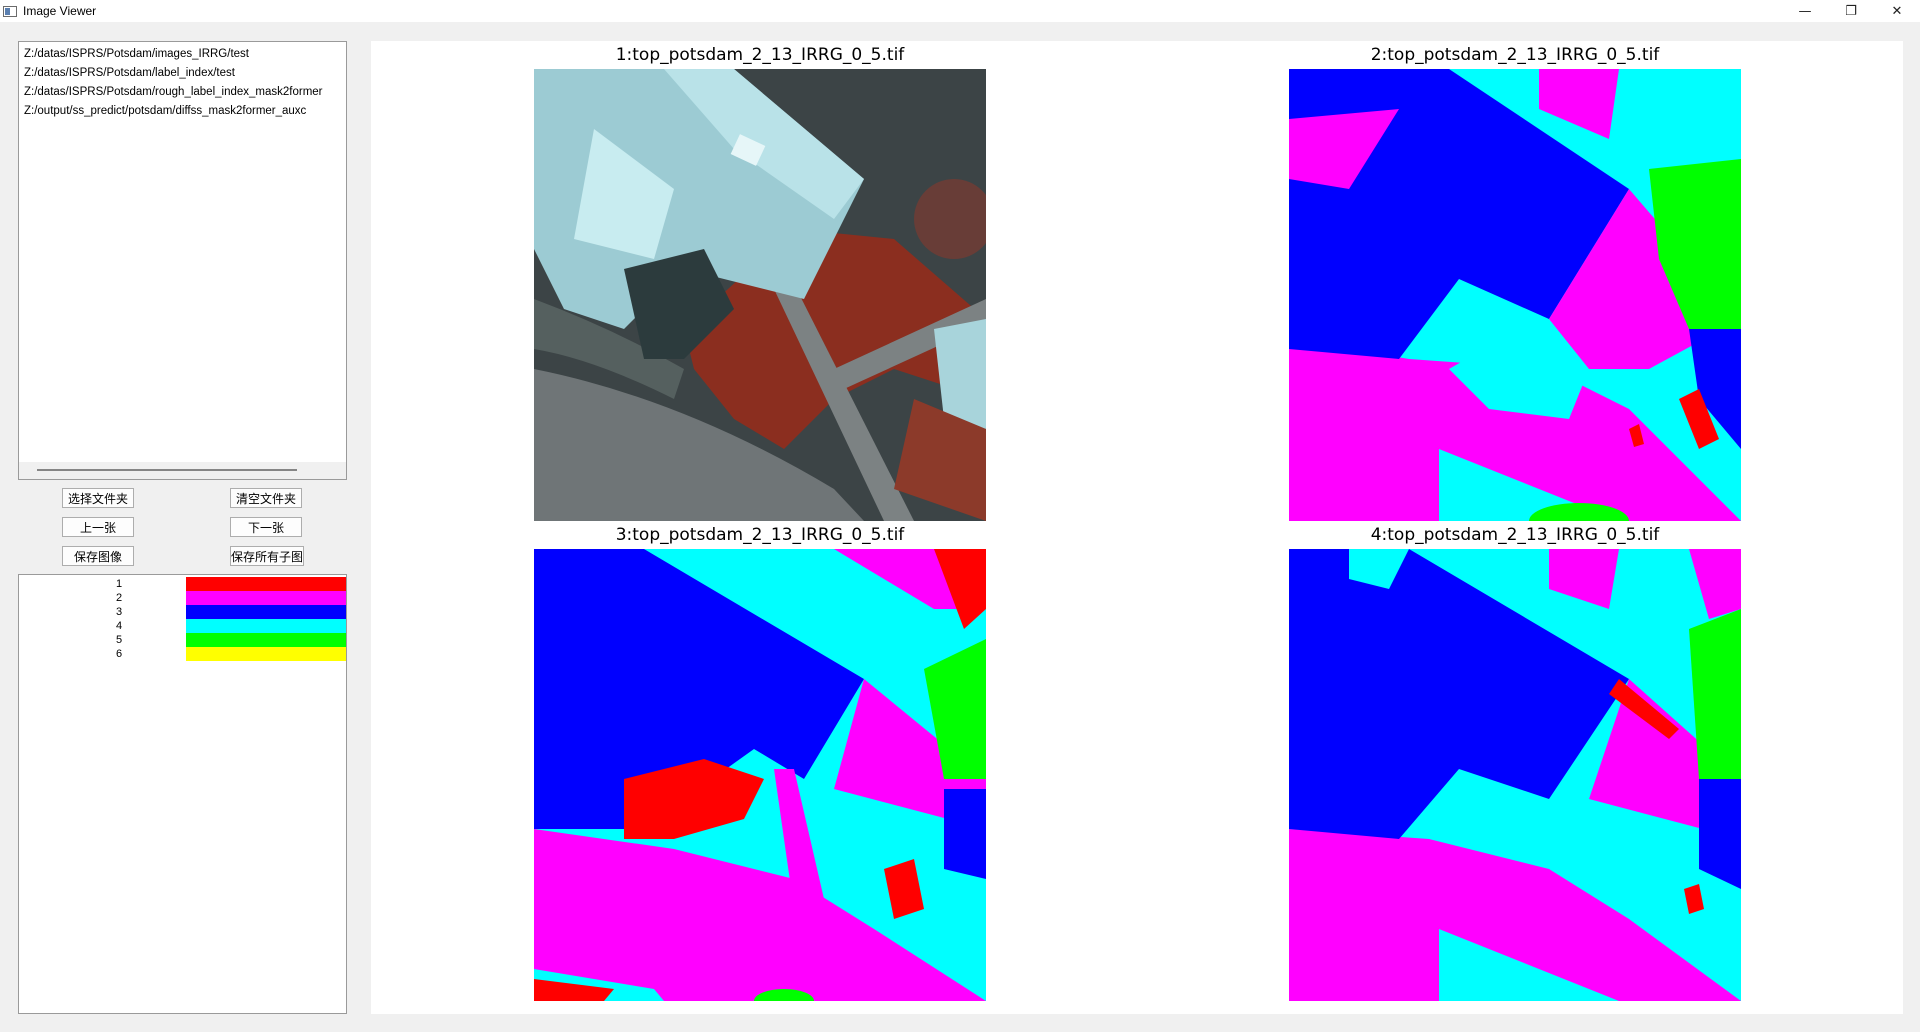  What do you see at coordinates (760, 295) in the screenshot?
I see `aerial-image` at bounding box center [760, 295].